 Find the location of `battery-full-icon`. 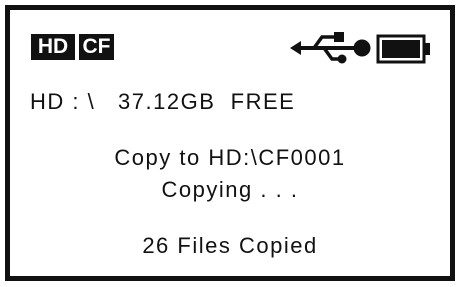

battery-full-icon is located at coordinates (403, 49).